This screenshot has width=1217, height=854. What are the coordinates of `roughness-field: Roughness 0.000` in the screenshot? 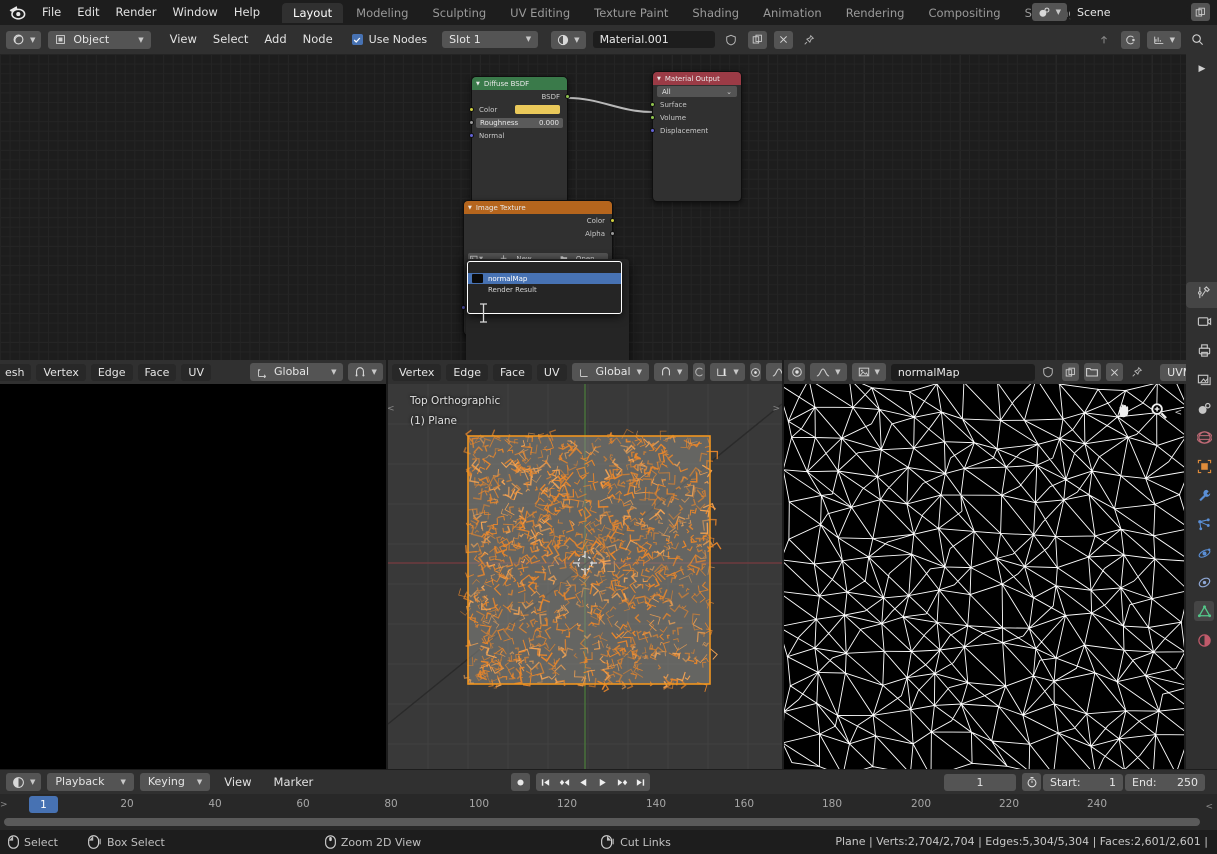 It's located at (519, 122).